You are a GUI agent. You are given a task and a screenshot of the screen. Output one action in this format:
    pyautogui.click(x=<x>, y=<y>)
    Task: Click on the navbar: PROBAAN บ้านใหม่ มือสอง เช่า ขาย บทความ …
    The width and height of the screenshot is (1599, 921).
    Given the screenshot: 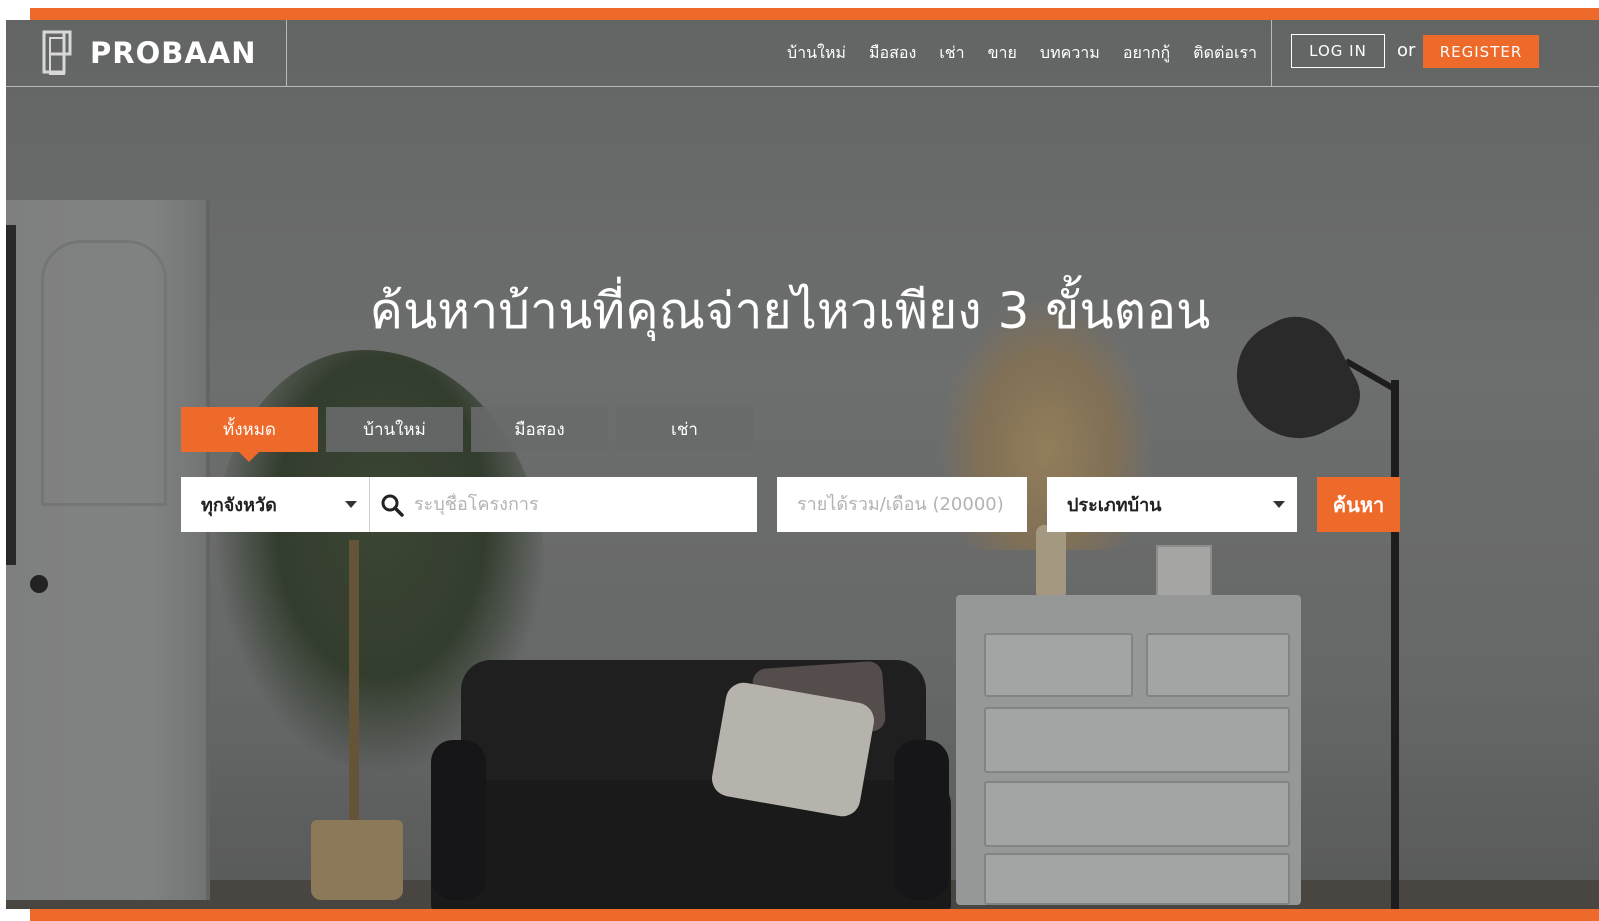 What is the action you would take?
    pyautogui.click(x=802, y=53)
    